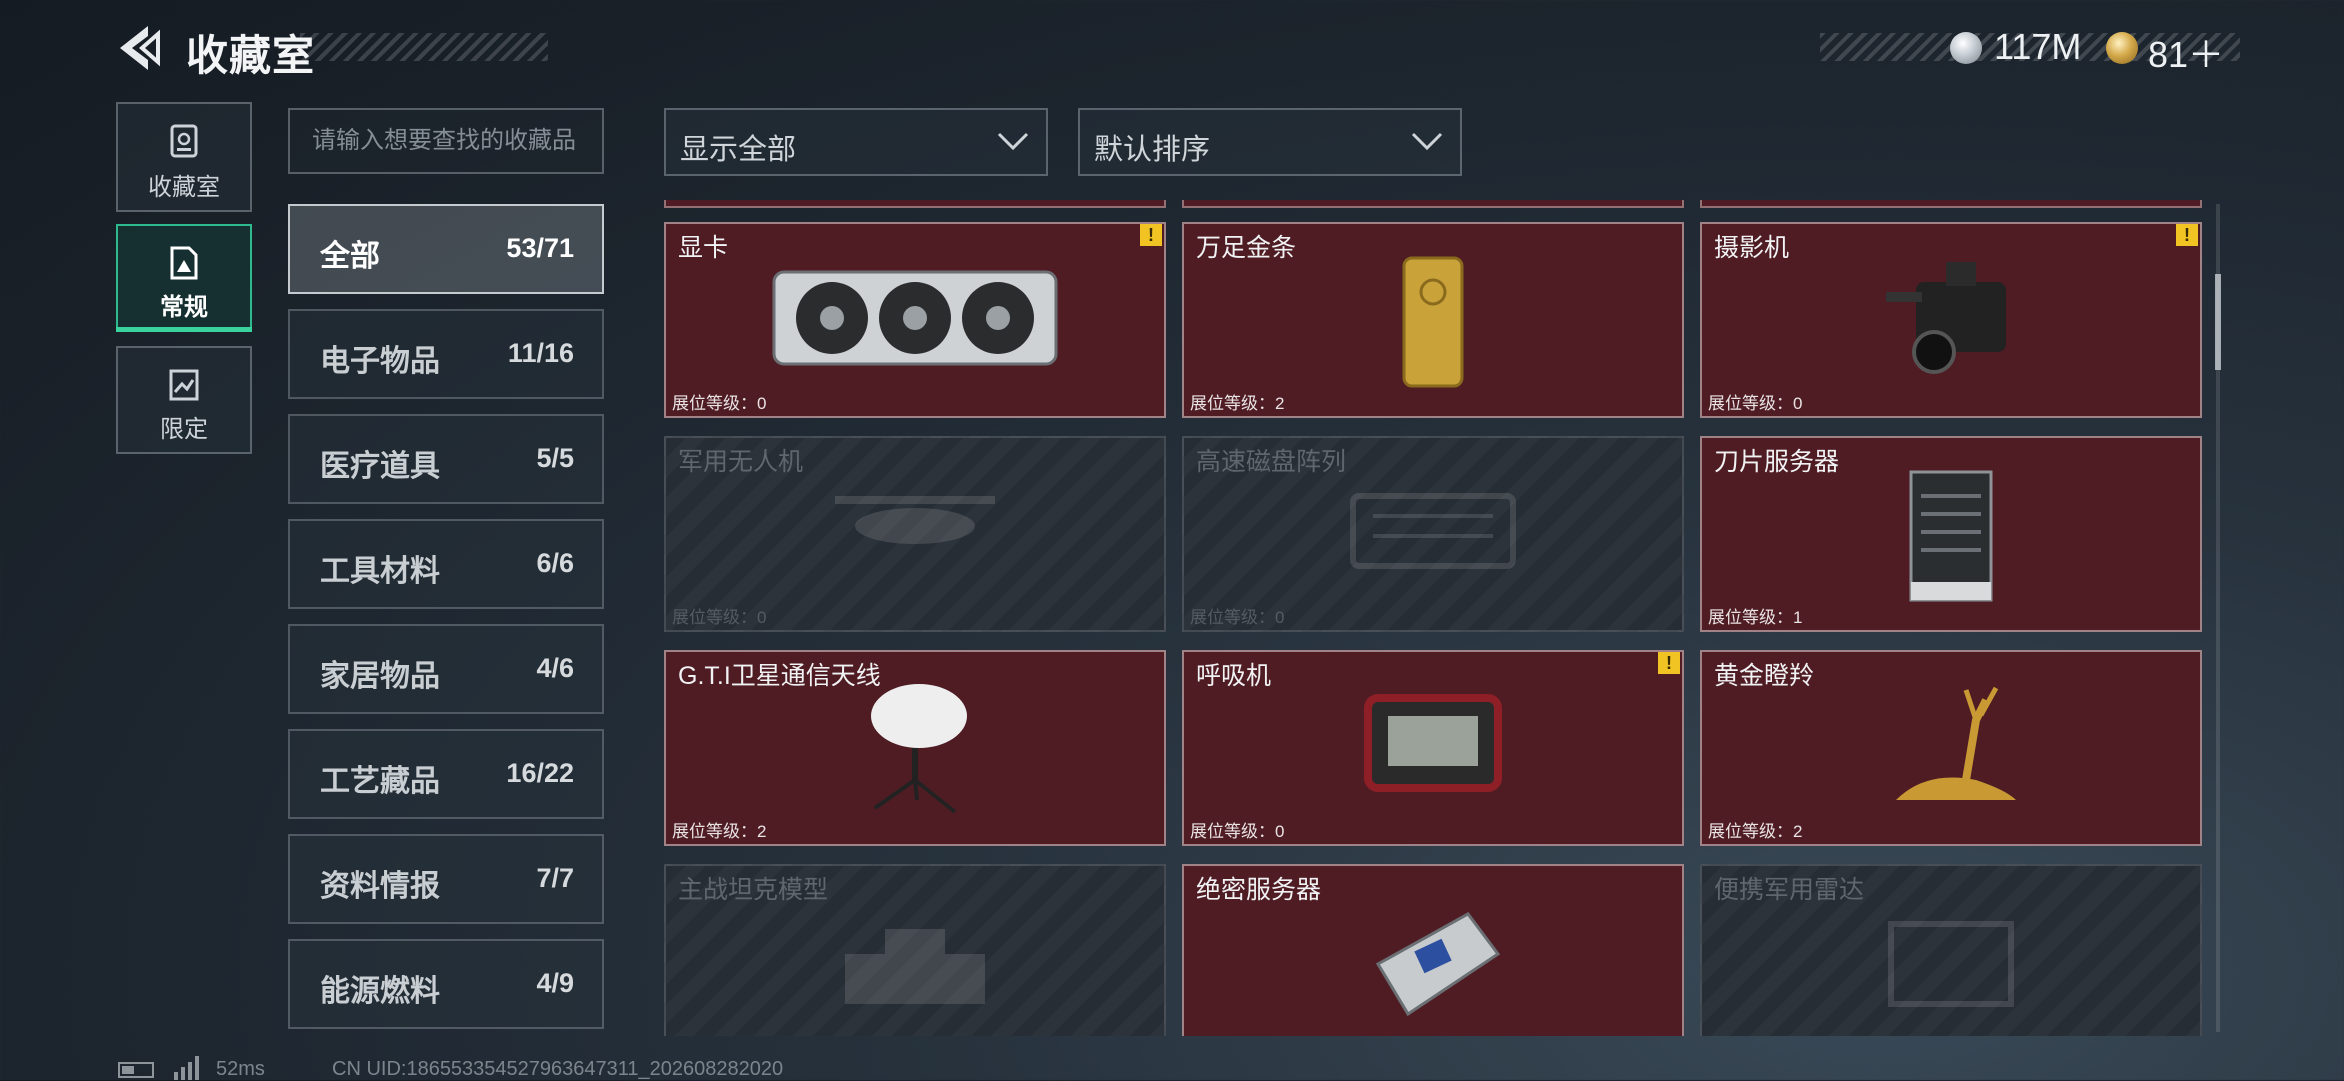 Image resolution: width=2344 pixels, height=1081 pixels. What do you see at coordinates (753, 890) in the screenshot?
I see `item-name: 主战坦克模型` at bounding box center [753, 890].